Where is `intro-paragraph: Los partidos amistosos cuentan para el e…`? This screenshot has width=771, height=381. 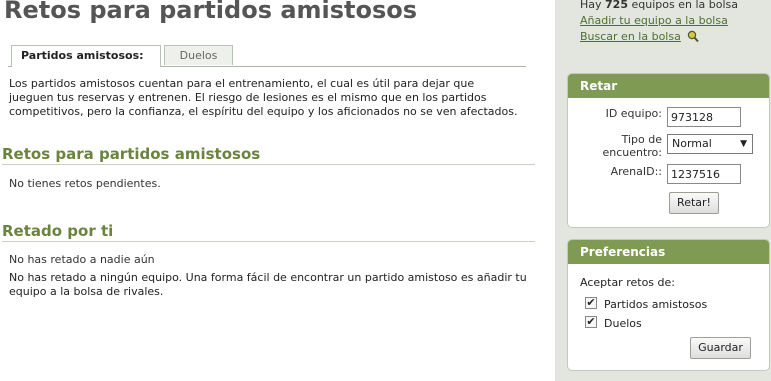
intro-paragraph: Los partidos amistosos cuentan para el e… is located at coordinates (263, 97).